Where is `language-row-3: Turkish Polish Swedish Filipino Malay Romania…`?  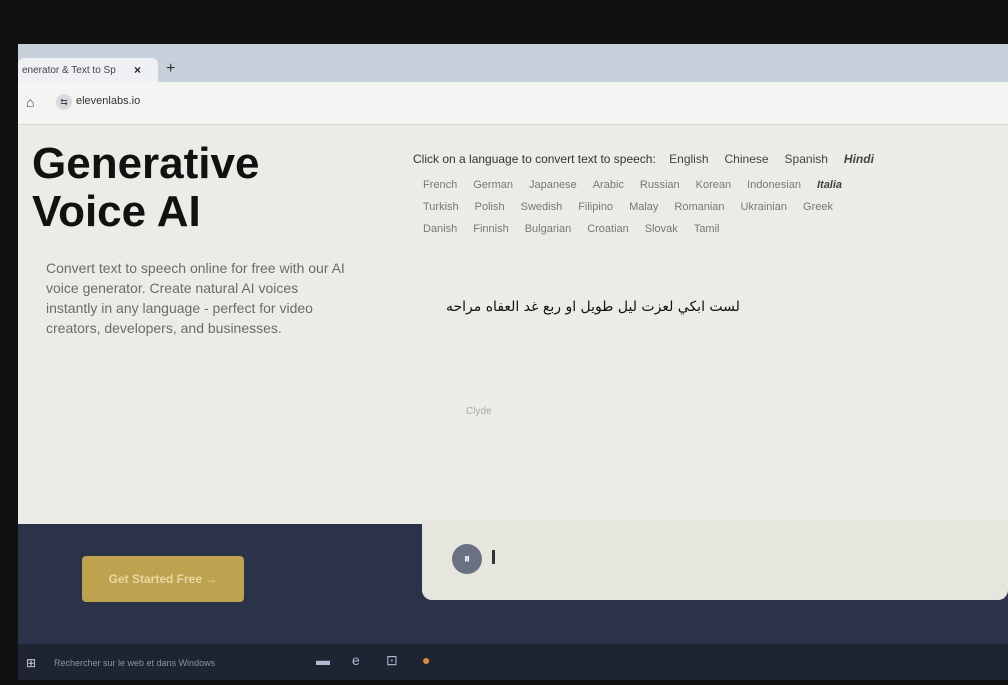 language-row-3: Turkish Polish Swedish Filipino Malay Romania… is located at coordinates (715, 207).